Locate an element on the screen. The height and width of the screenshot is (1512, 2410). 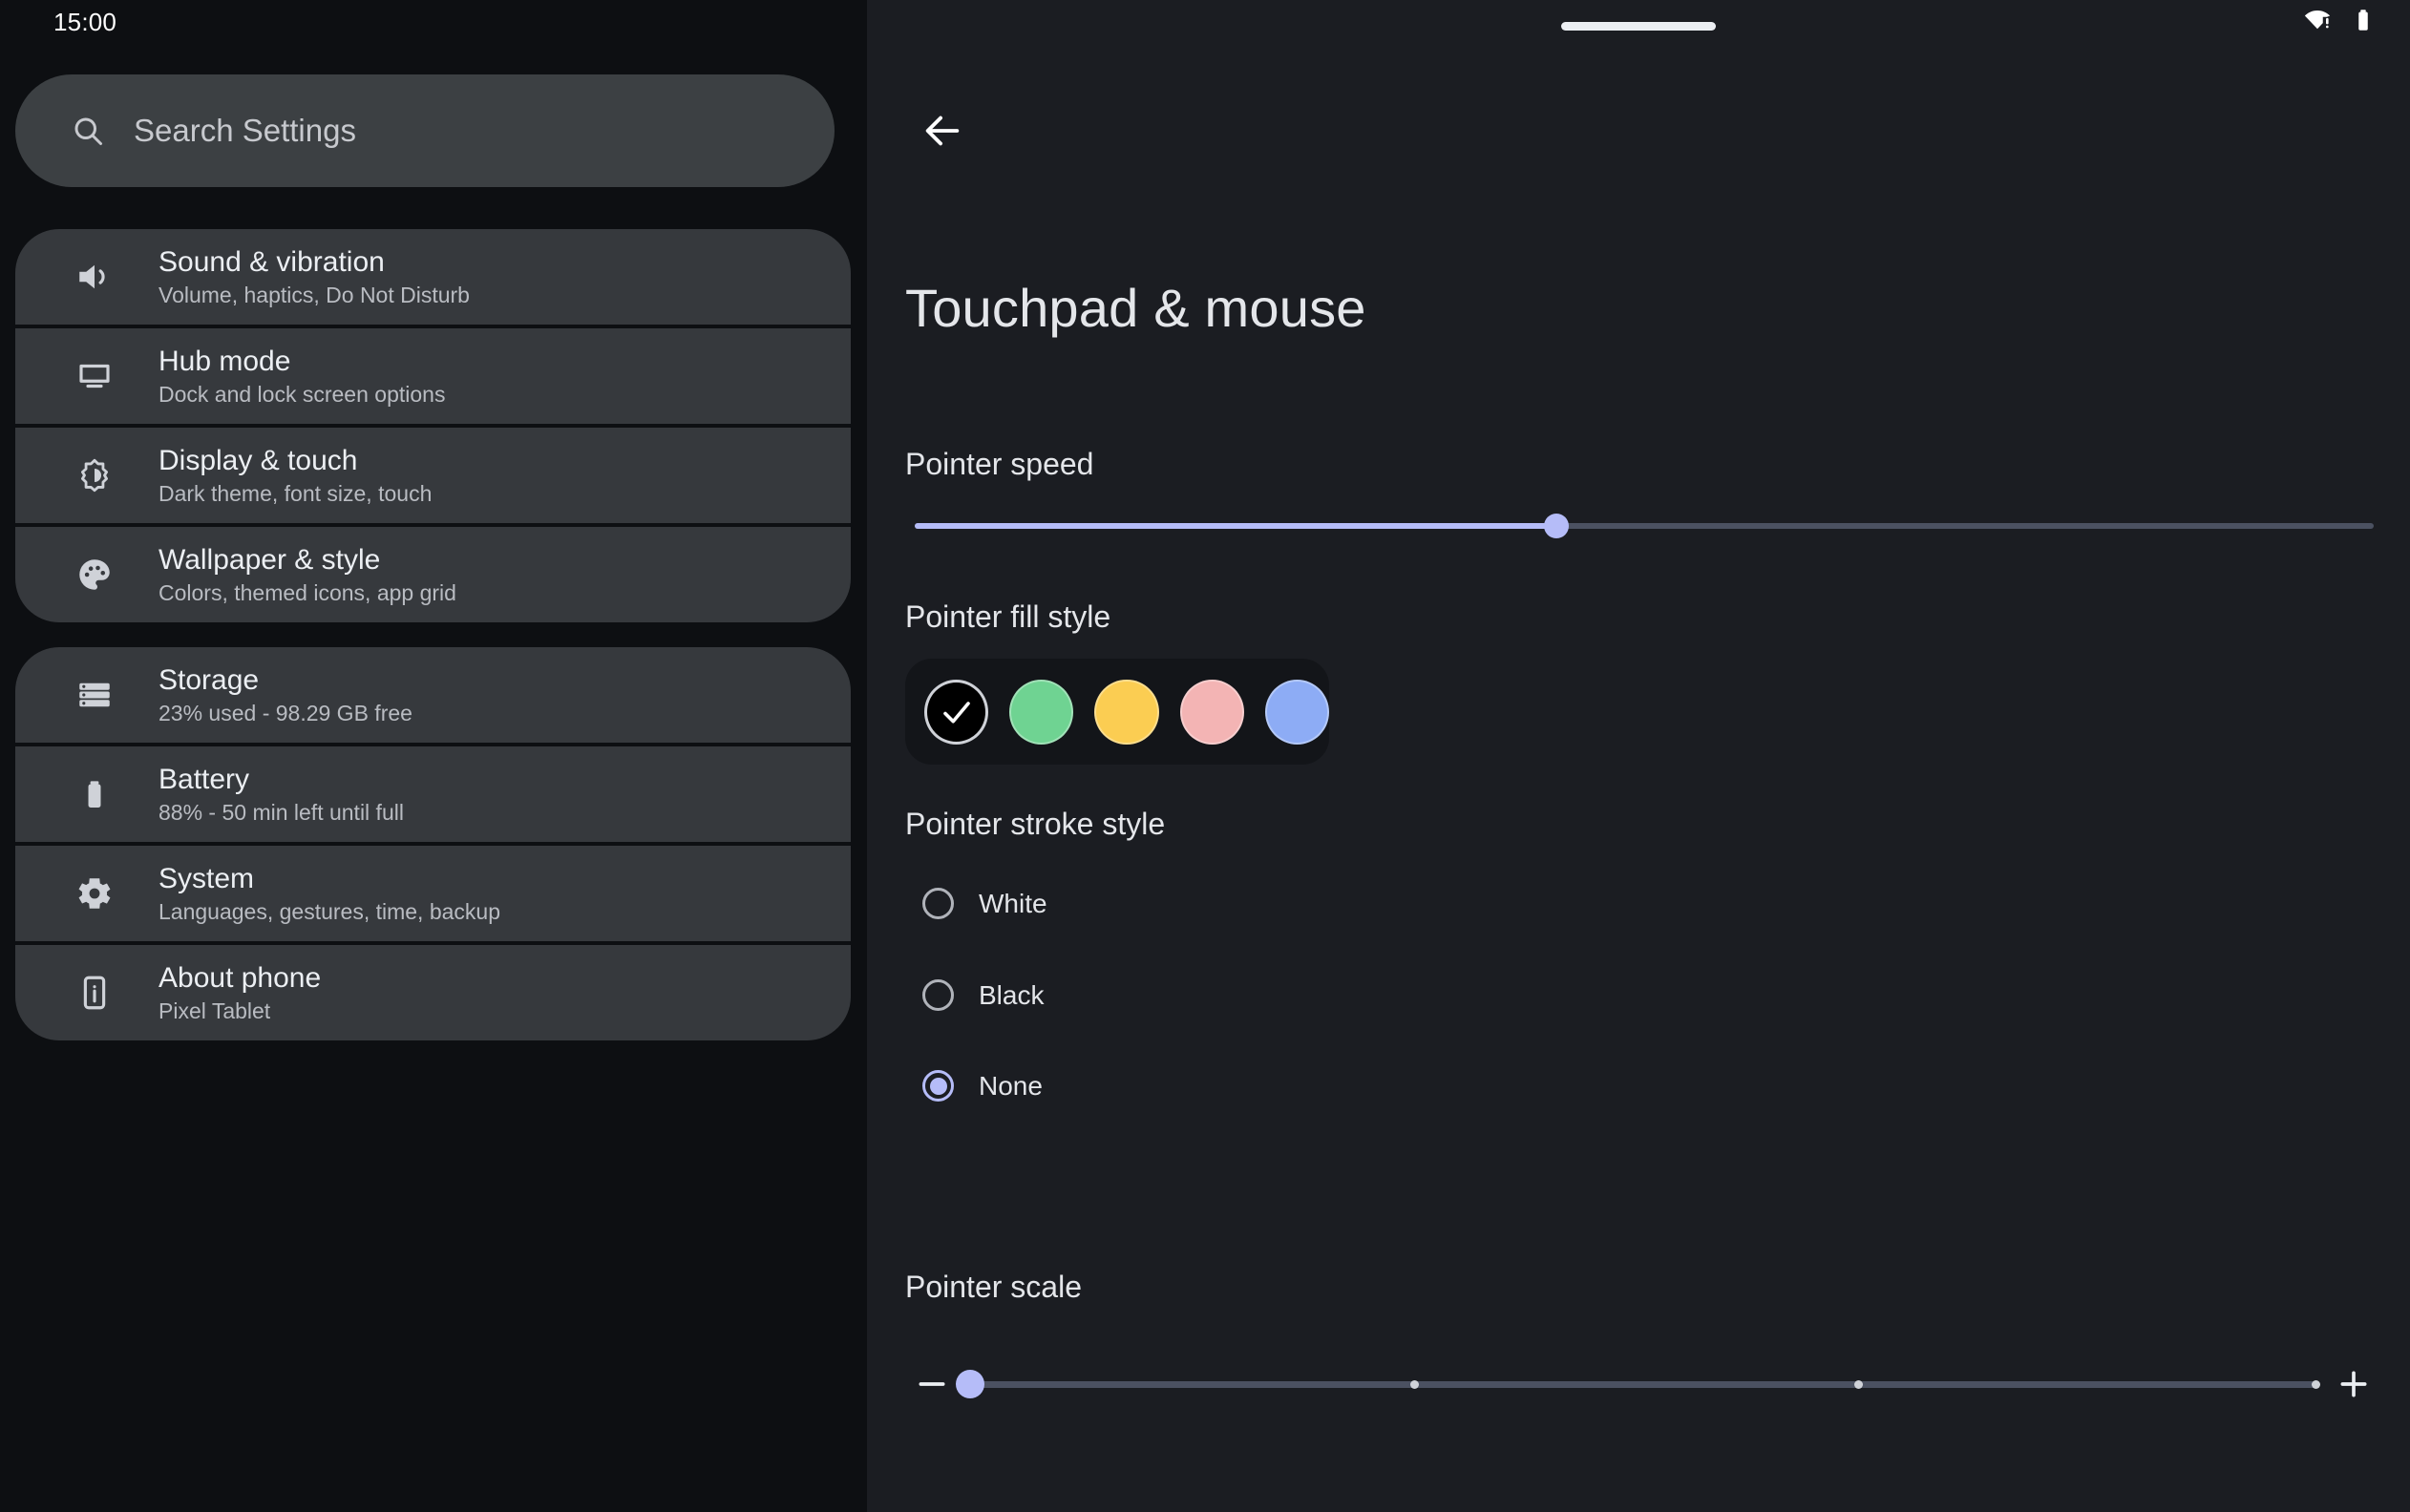
storage-icon is located at coordinates (94, 695).